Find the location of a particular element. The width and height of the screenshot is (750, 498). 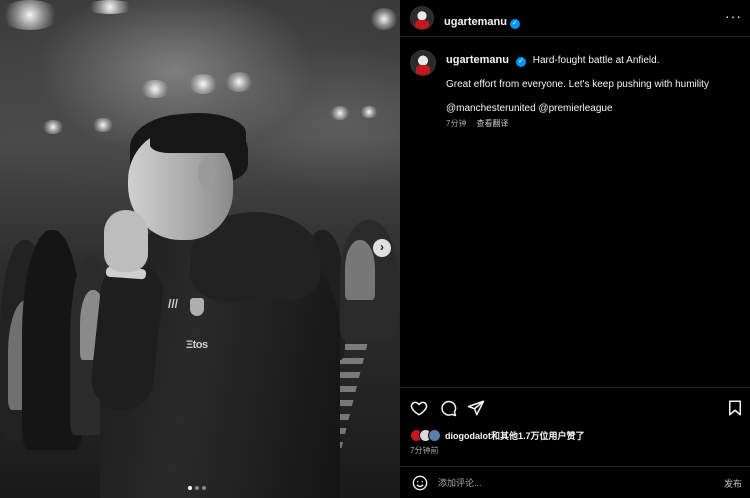

translate-link: 查看翻译 is located at coordinates (492, 123).